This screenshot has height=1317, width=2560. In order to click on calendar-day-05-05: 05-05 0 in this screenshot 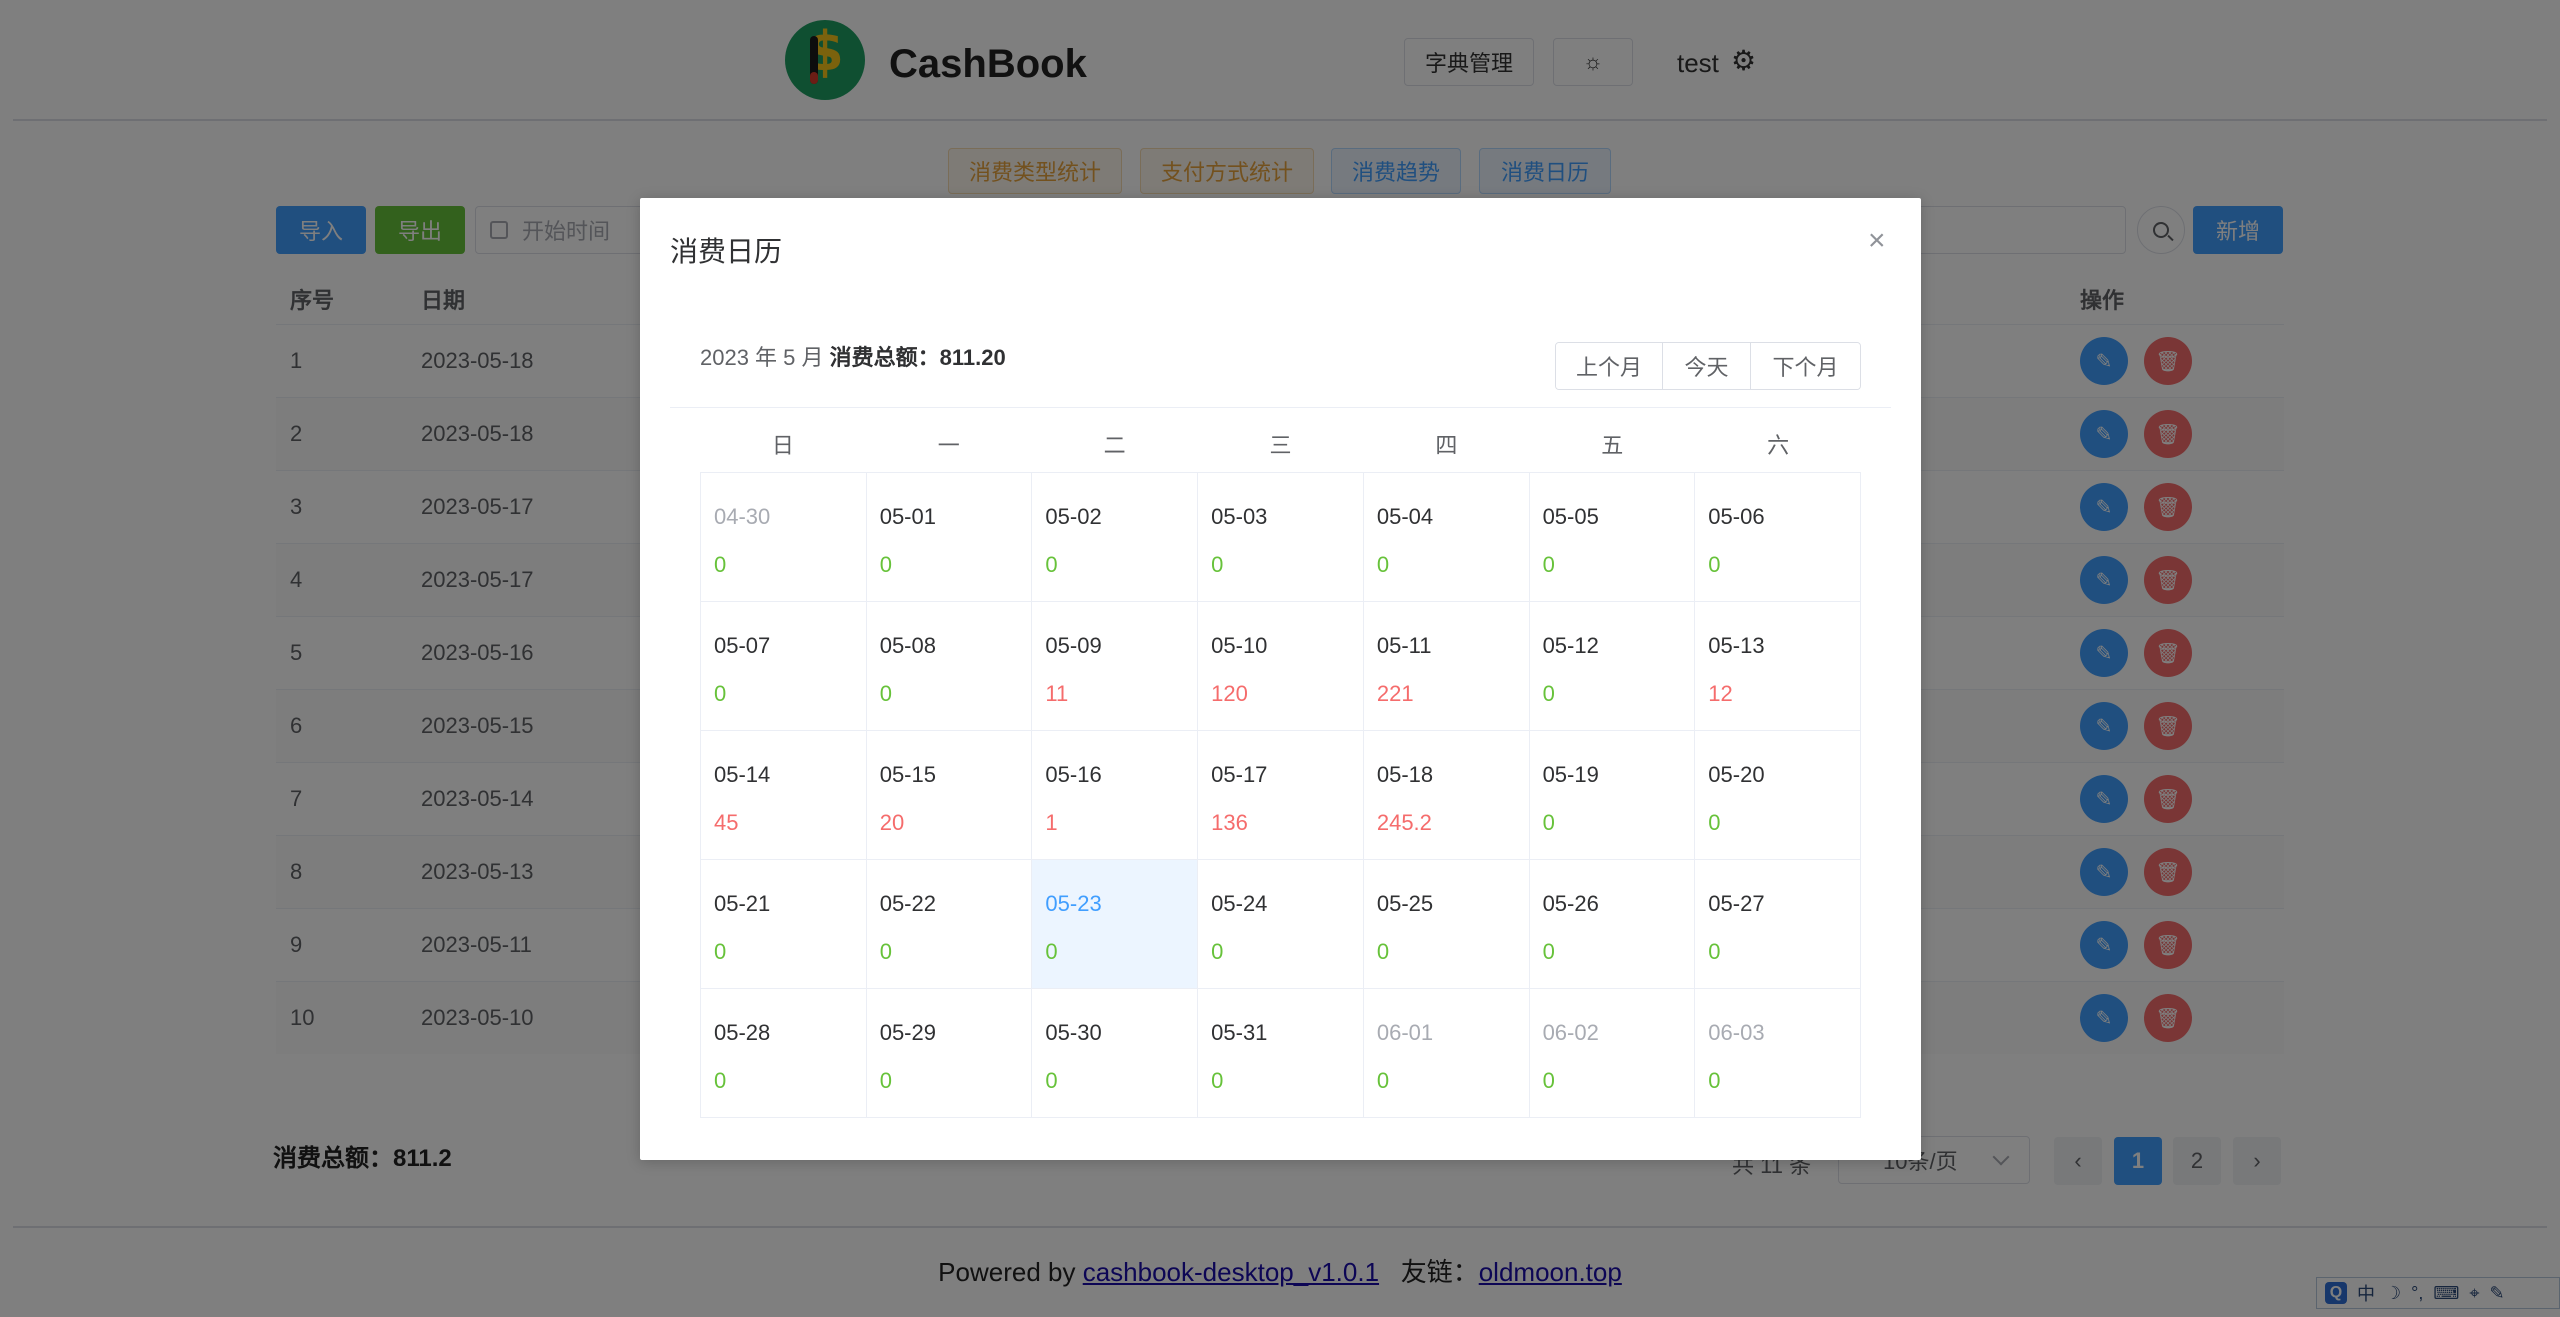, I will do `click(1612, 537)`.